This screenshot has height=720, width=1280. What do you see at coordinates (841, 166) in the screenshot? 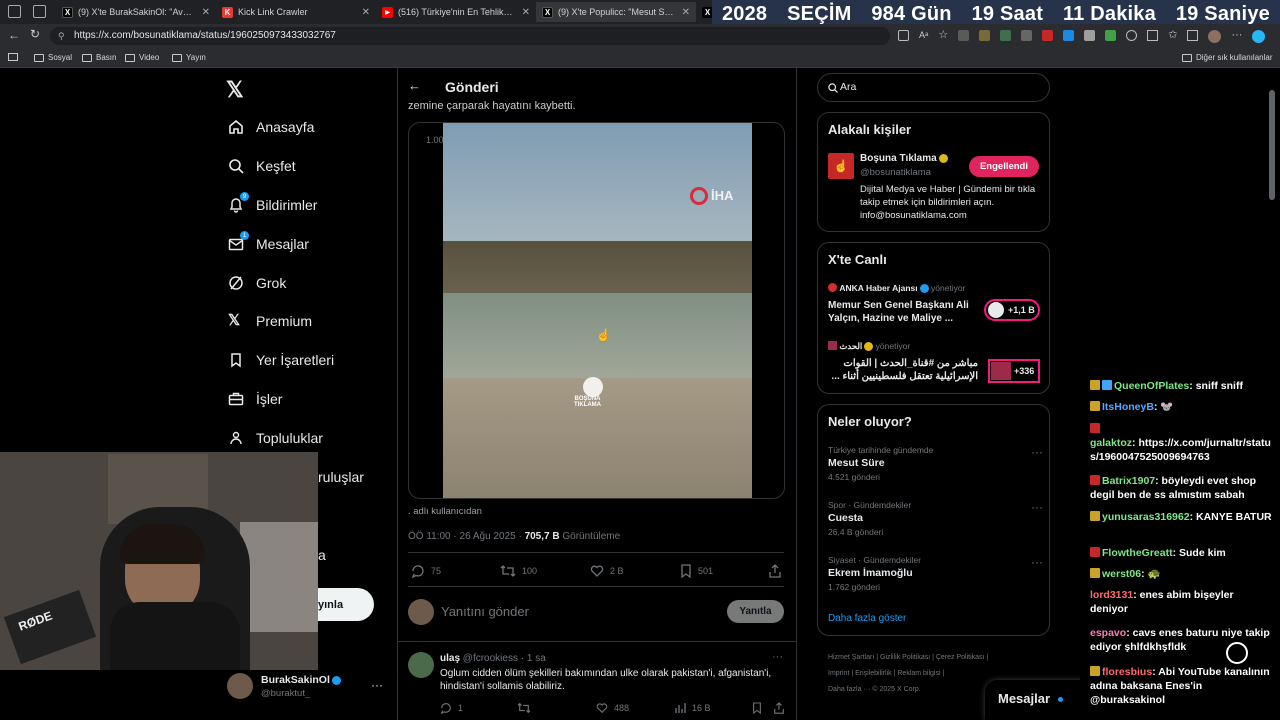
I see `bosuna-tiklama-avatar: ☝` at bounding box center [841, 166].